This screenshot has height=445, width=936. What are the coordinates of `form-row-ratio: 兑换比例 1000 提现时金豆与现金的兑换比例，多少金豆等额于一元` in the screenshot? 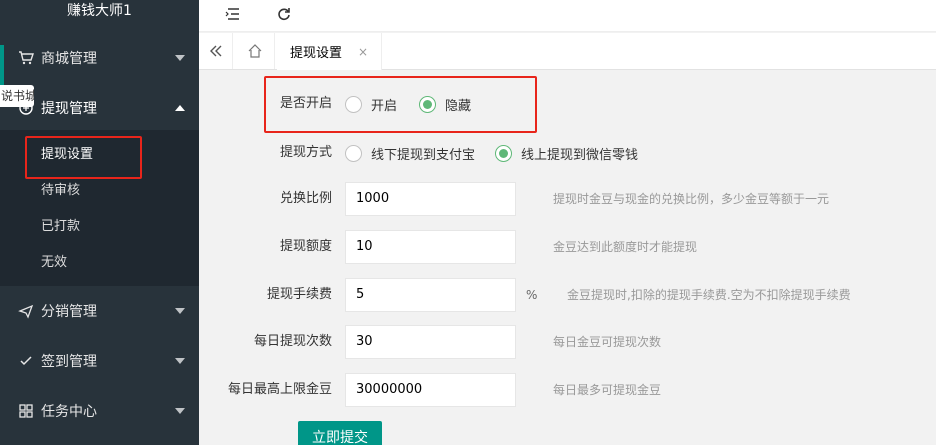 It's located at (567, 199).